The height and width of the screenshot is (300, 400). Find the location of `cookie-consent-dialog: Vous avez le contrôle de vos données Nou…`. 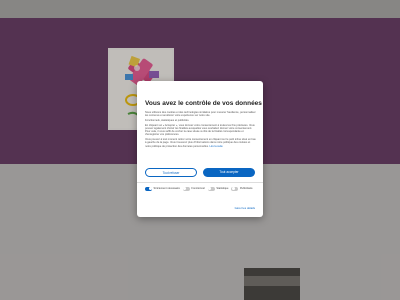

cookie-consent-dialog: Vous avez le contrôle de vos données Nou… is located at coordinates (200, 149).